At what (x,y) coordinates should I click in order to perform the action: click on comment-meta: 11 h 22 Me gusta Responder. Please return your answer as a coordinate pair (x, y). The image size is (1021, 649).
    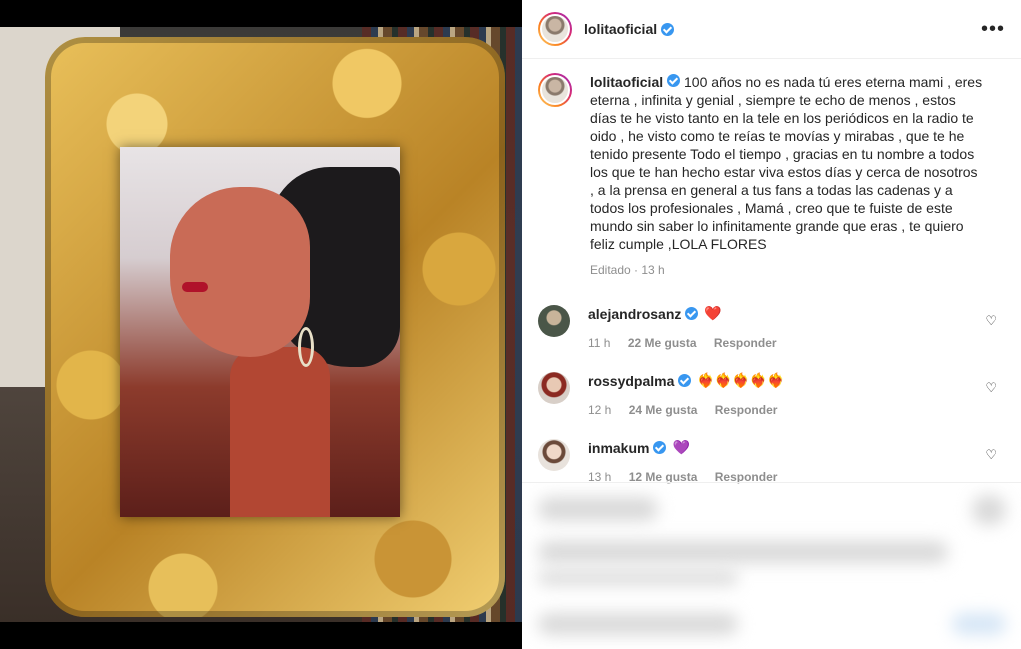
    Looking at the image, I should click on (796, 343).